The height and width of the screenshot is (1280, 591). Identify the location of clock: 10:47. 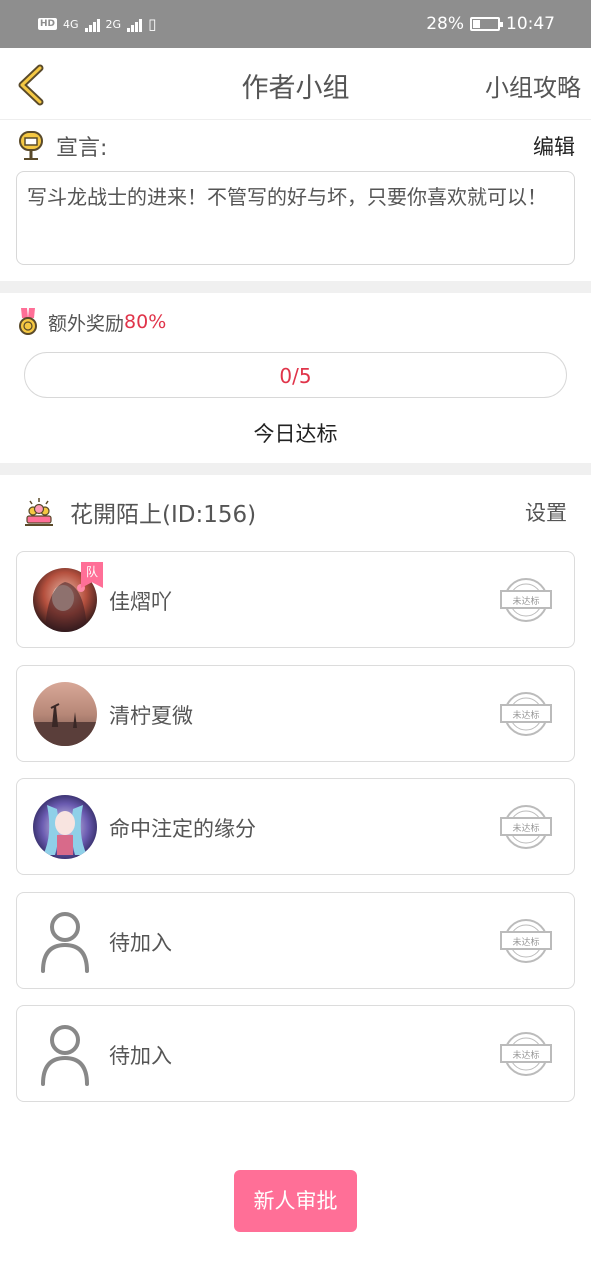
(530, 24).